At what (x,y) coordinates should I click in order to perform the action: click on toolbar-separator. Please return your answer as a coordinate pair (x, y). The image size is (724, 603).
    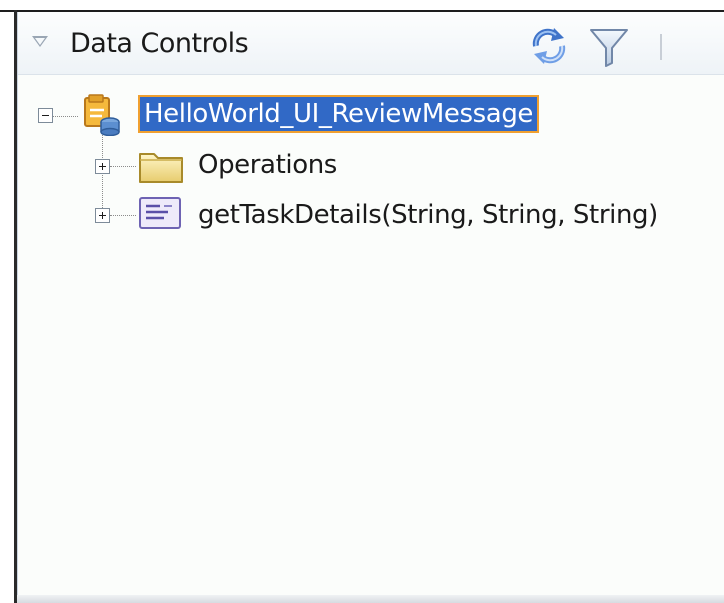
    Looking at the image, I should click on (661, 47).